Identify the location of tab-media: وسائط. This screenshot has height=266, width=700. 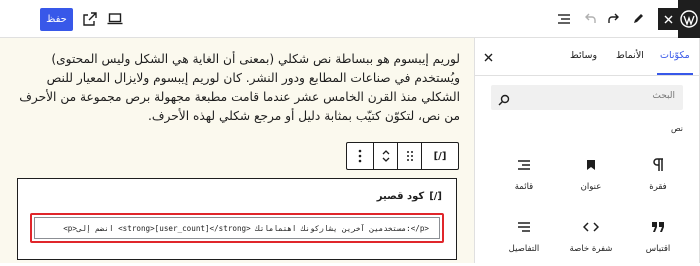
(583, 55).